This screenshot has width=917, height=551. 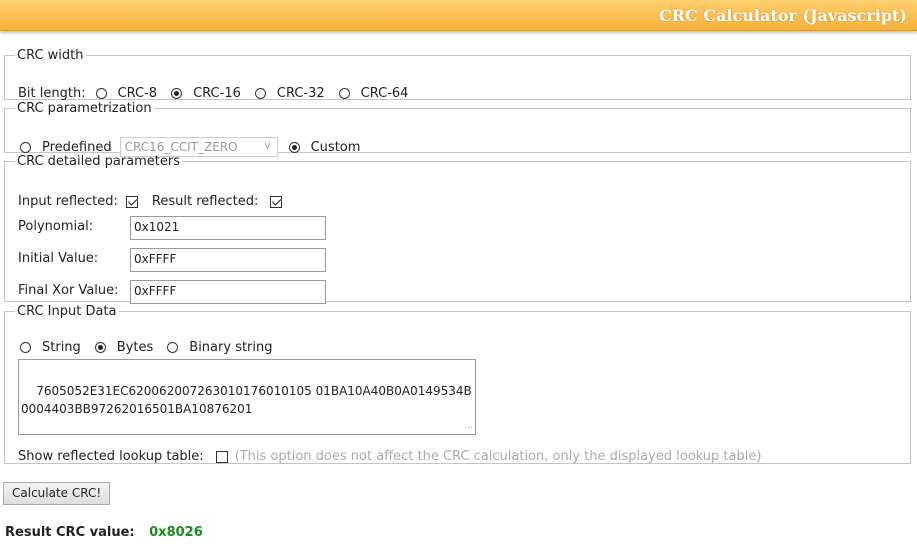 What do you see at coordinates (176, 532) in the screenshot?
I see `result-value: 0x8026` at bounding box center [176, 532].